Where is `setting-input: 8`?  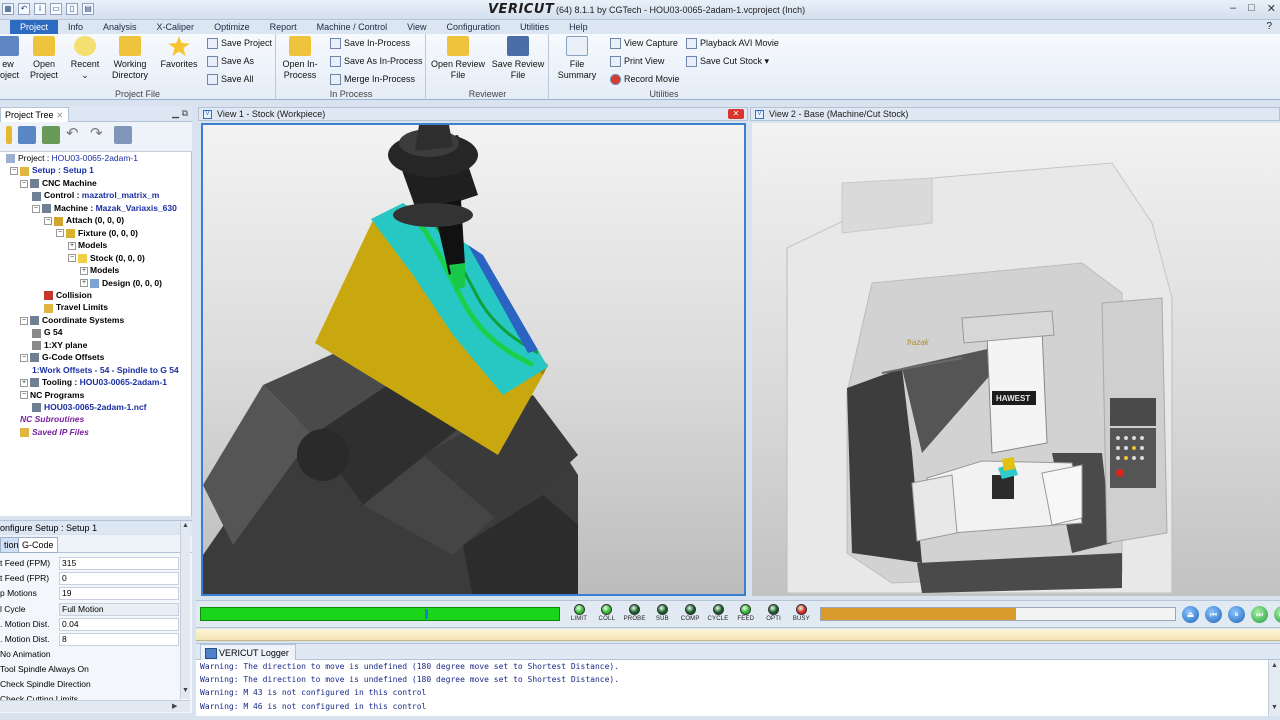 setting-input: 8 is located at coordinates (119, 639).